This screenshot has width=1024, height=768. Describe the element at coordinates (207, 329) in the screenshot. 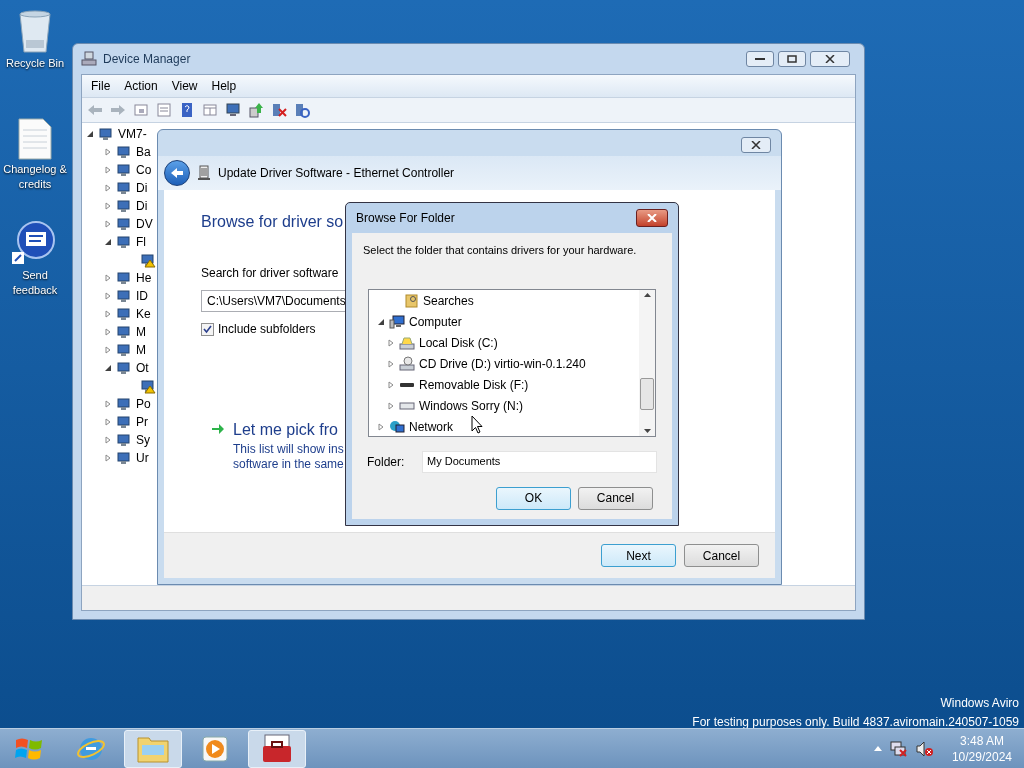

I see `checkbox` at that location.